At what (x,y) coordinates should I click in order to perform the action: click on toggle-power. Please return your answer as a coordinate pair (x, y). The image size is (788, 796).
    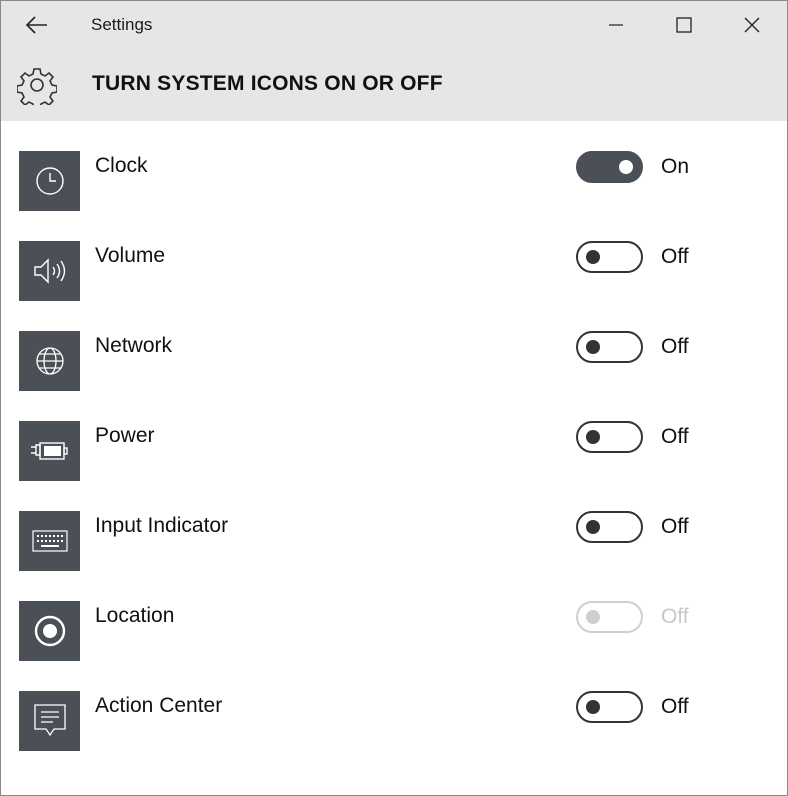
    Looking at the image, I should click on (609, 437).